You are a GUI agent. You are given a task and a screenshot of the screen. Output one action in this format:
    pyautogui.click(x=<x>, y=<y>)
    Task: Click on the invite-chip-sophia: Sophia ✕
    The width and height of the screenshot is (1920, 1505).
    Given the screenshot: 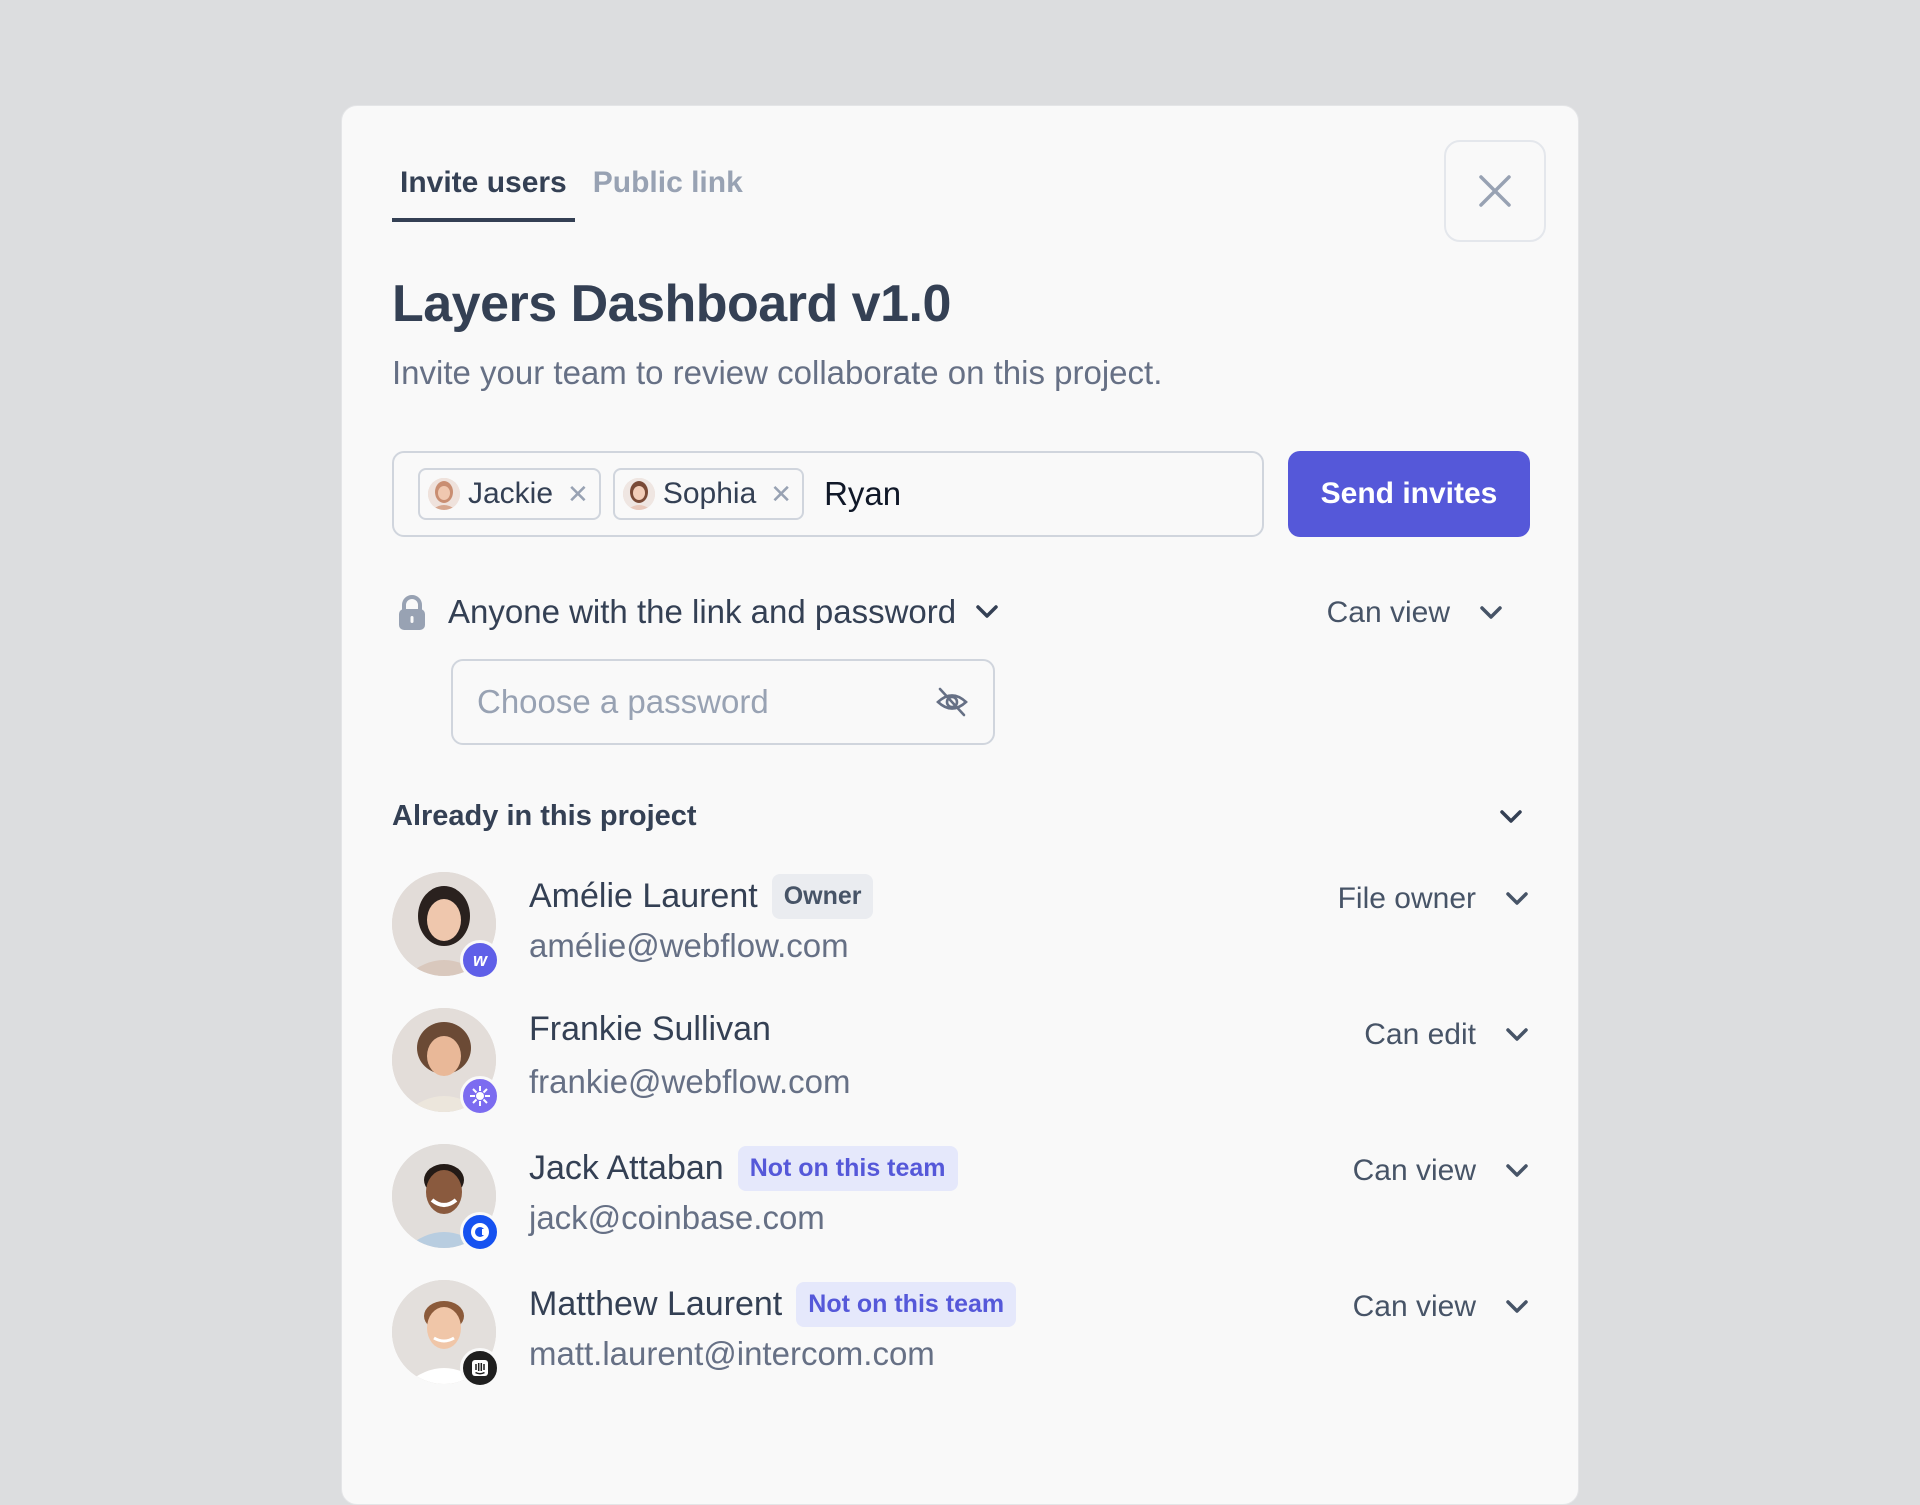 What is the action you would take?
    pyautogui.click(x=708, y=494)
    